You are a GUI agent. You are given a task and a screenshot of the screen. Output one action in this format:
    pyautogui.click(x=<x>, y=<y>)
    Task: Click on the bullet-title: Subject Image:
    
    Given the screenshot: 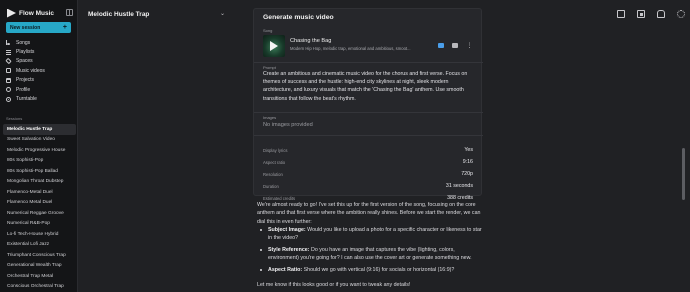 What is the action you would take?
    pyautogui.click(x=287, y=230)
    